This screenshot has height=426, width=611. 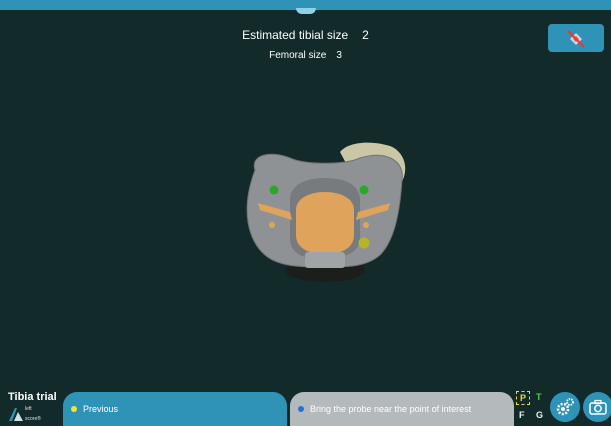 I want to click on insert-front-post, so click(x=325, y=260).